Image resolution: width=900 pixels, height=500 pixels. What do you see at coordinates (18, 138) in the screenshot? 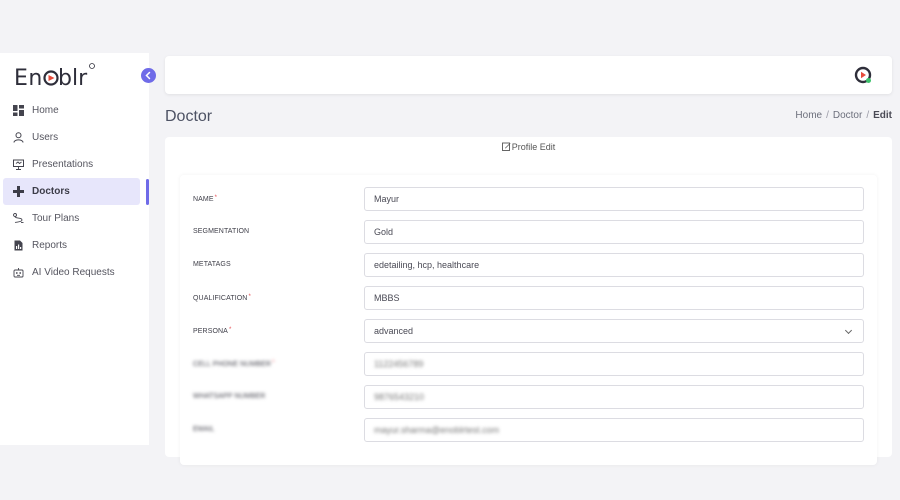
I see `user-icon` at bounding box center [18, 138].